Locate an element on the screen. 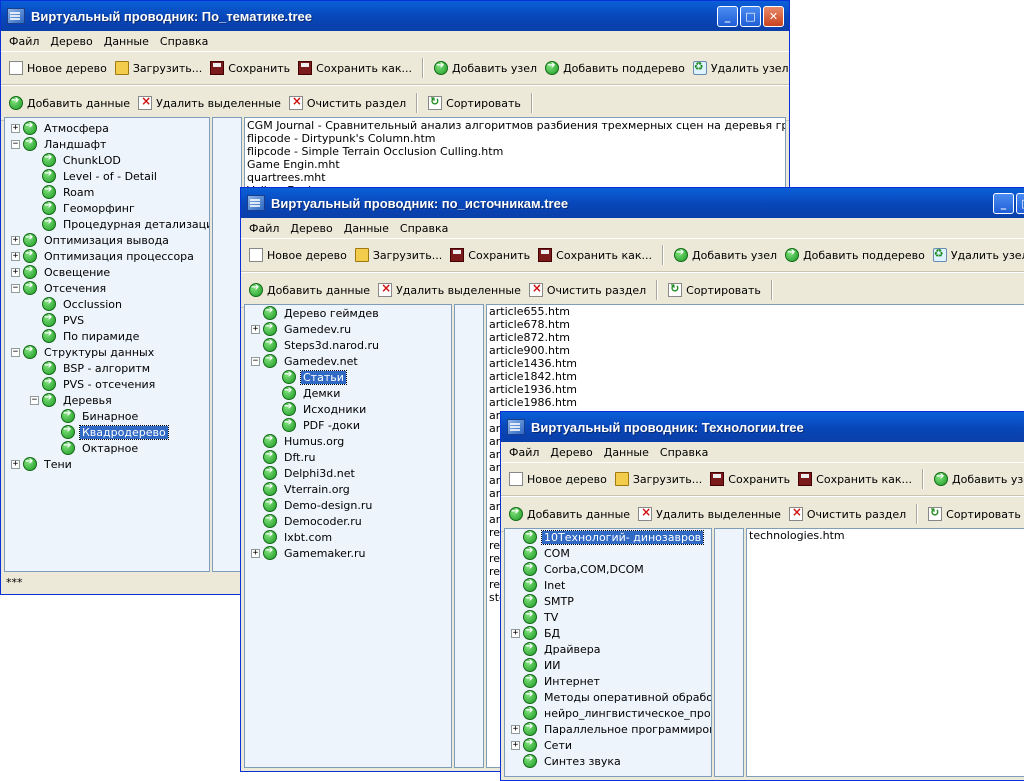 This screenshot has width=1024, height=781. tree-node: + Оптимизация процессора is located at coordinates (107, 256).